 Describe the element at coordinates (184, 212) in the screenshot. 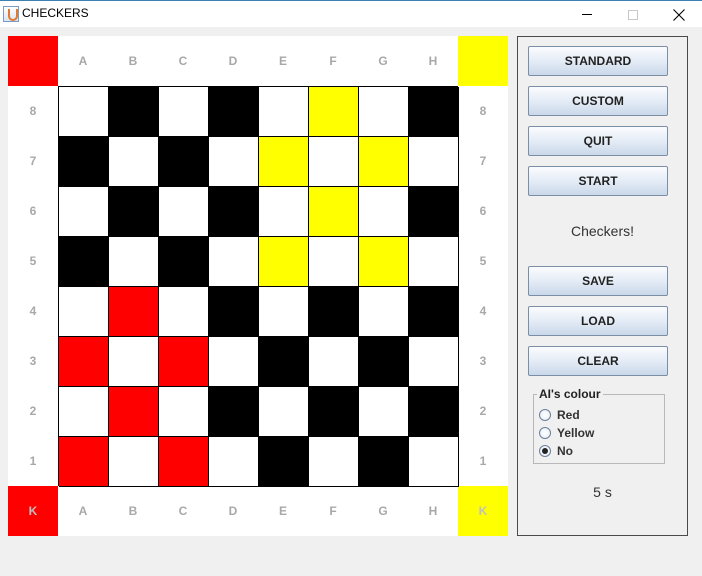

I see `board-square-c6` at that location.